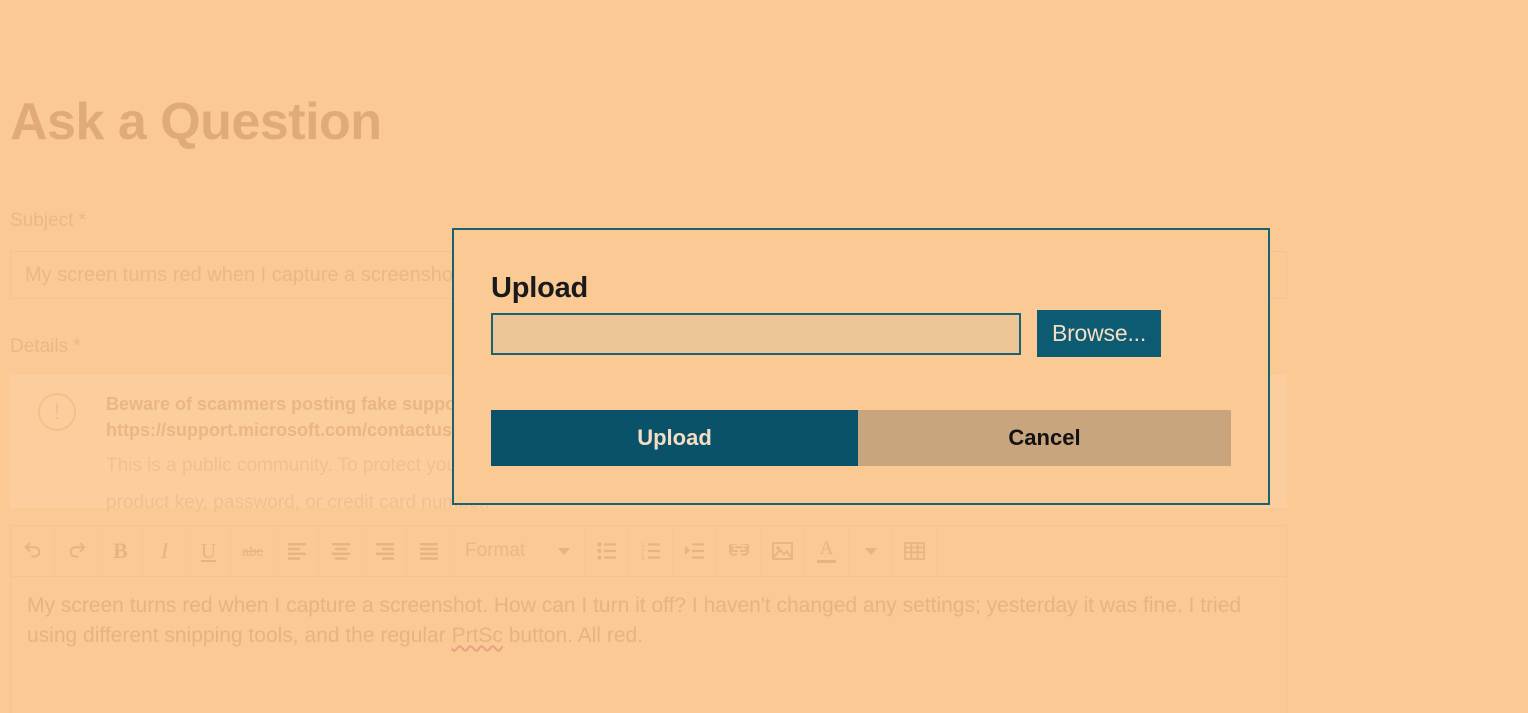 The width and height of the screenshot is (1528, 713). What do you see at coordinates (756, 333) in the screenshot?
I see `upload-file-input` at bounding box center [756, 333].